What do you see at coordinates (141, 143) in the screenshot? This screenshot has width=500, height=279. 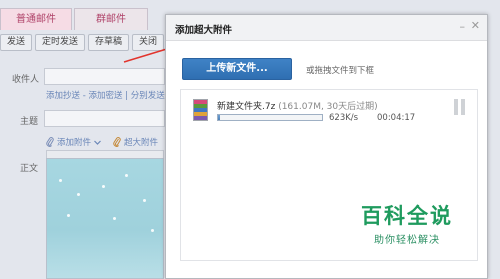 I see `big-attachment-label: 超大附件` at bounding box center [141, 143].